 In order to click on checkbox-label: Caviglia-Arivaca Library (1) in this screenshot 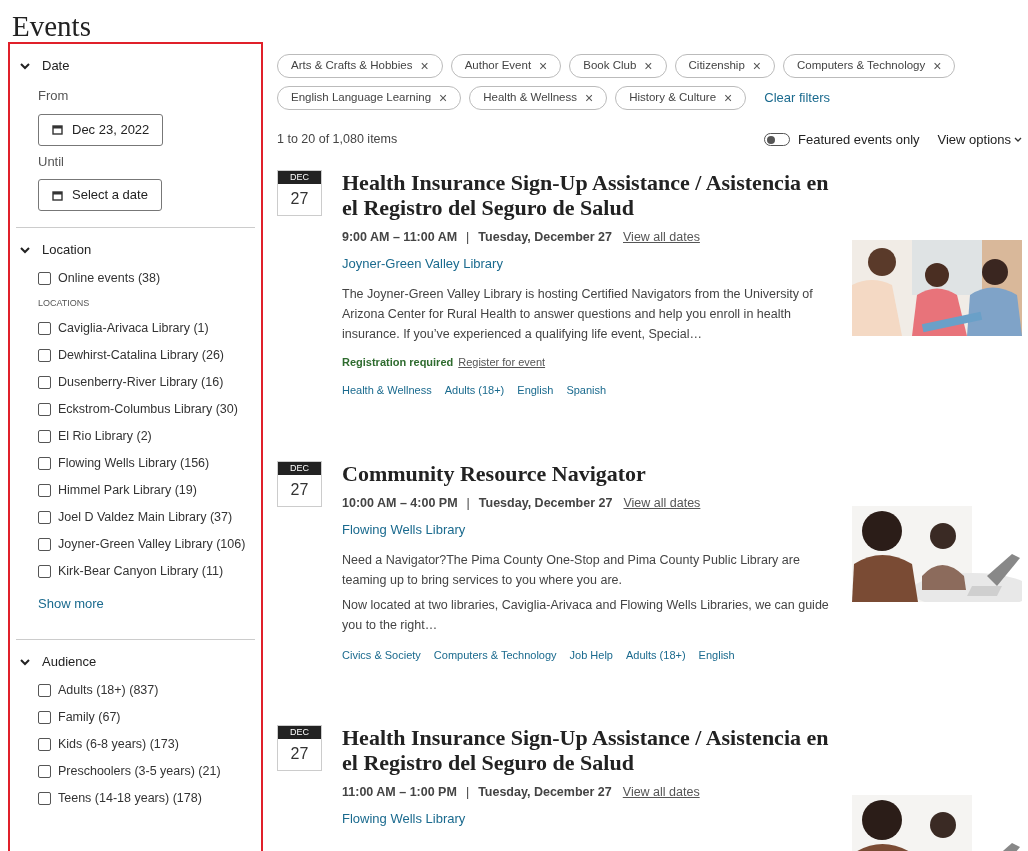, I will do `click(133, 328)`.